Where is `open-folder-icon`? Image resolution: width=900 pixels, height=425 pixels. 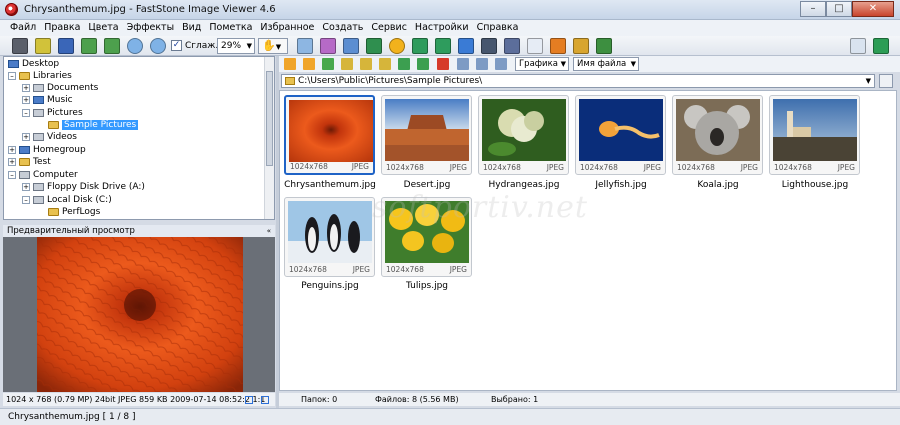
open-folder-icon is located at coordinates (43, 46).